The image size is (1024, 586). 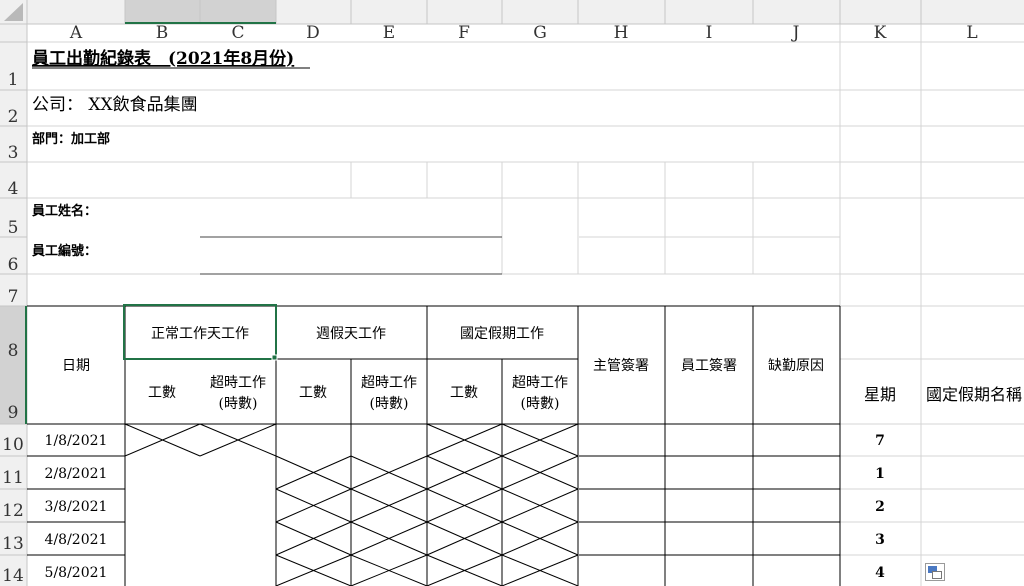 I want to click on col-header-i: I, so click(x=709, y=33).